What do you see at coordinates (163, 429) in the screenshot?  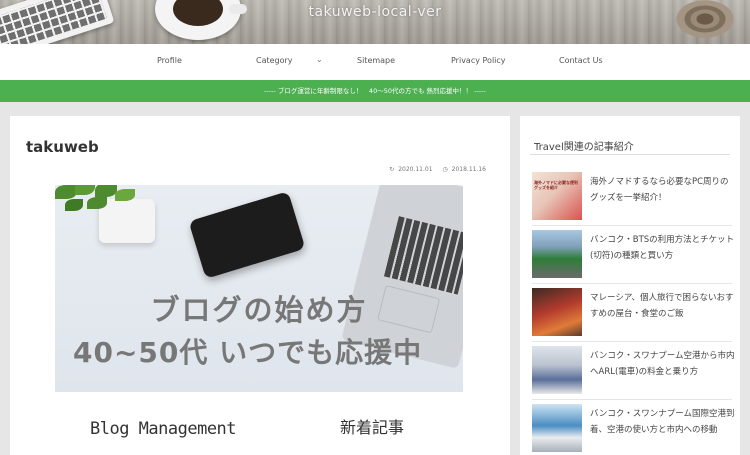 I see `blog-management-label: Blog Management` at bounding box center [163, 429].